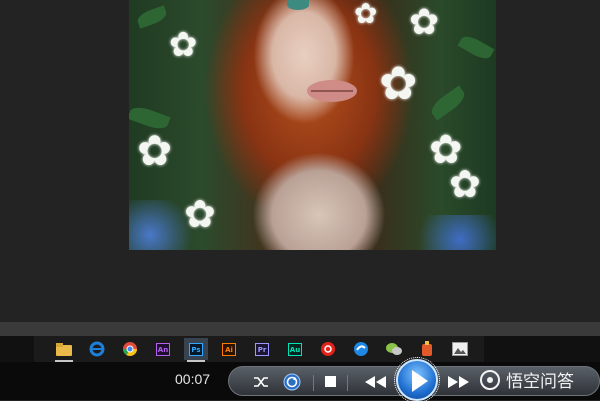 This screenshot has height=401, width=600. I want to click on progress-track, so click(300, 329).